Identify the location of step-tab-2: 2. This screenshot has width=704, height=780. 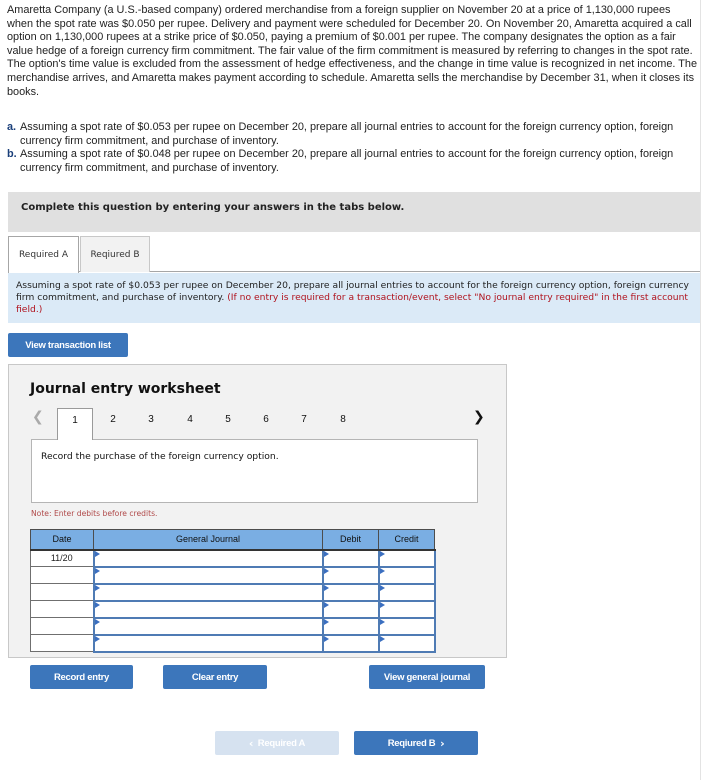
(113, 424).